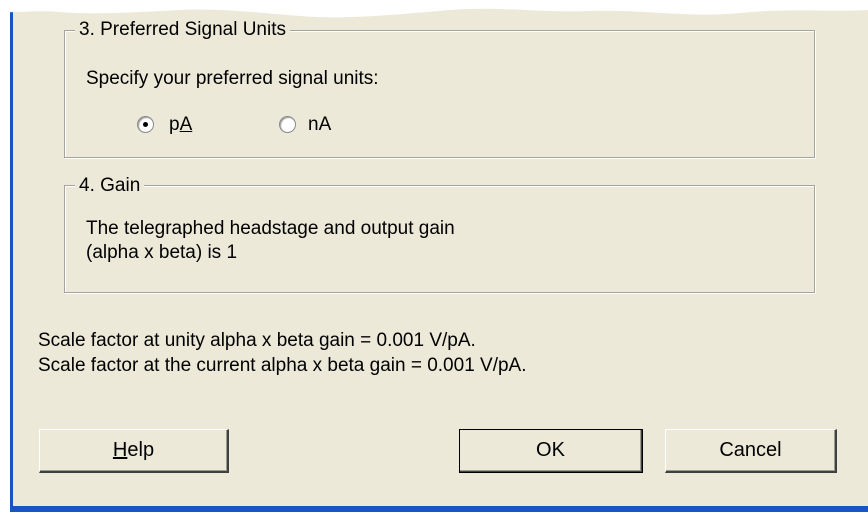  What do you see at coordinates (434, 9) in the screenshot?
I see `torn-edge-decoration` at bounding box center [434, 9].